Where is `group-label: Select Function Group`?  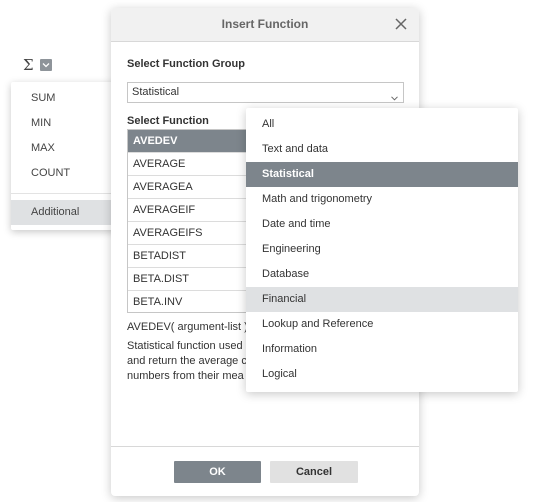
group-label: Select Function Group is located at coordinates (186, 64).